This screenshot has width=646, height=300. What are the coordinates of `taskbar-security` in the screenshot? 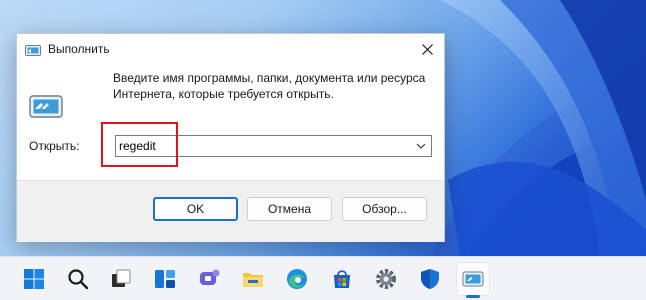 It's located at (430, 279).